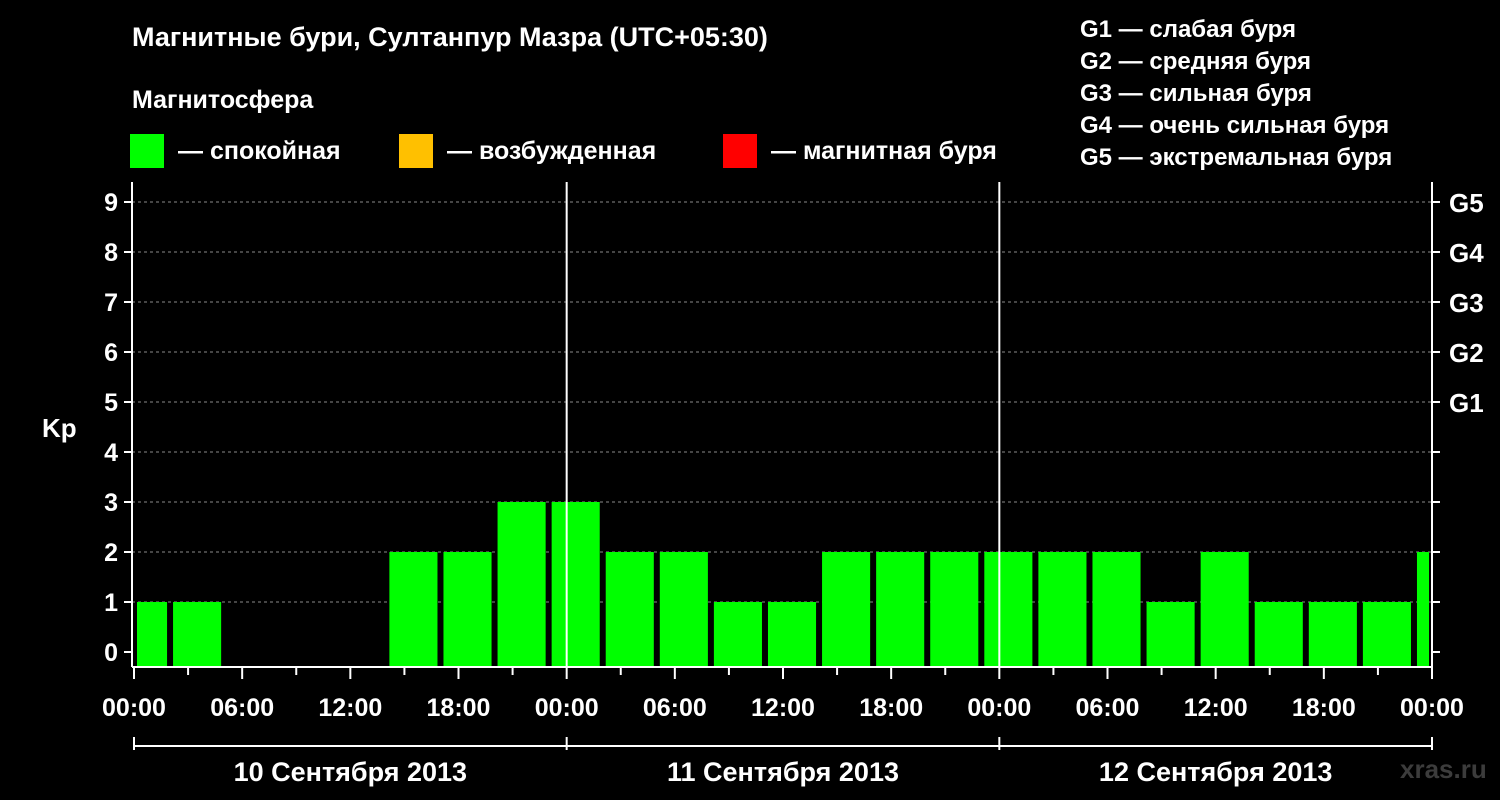 Image resolution: width=1500 pixels, height=800 pixels. What do you see at coordinates (111, 453) in the screenshot?
I see `y-tick-label-4: 4` at bounding box center [111, 453].